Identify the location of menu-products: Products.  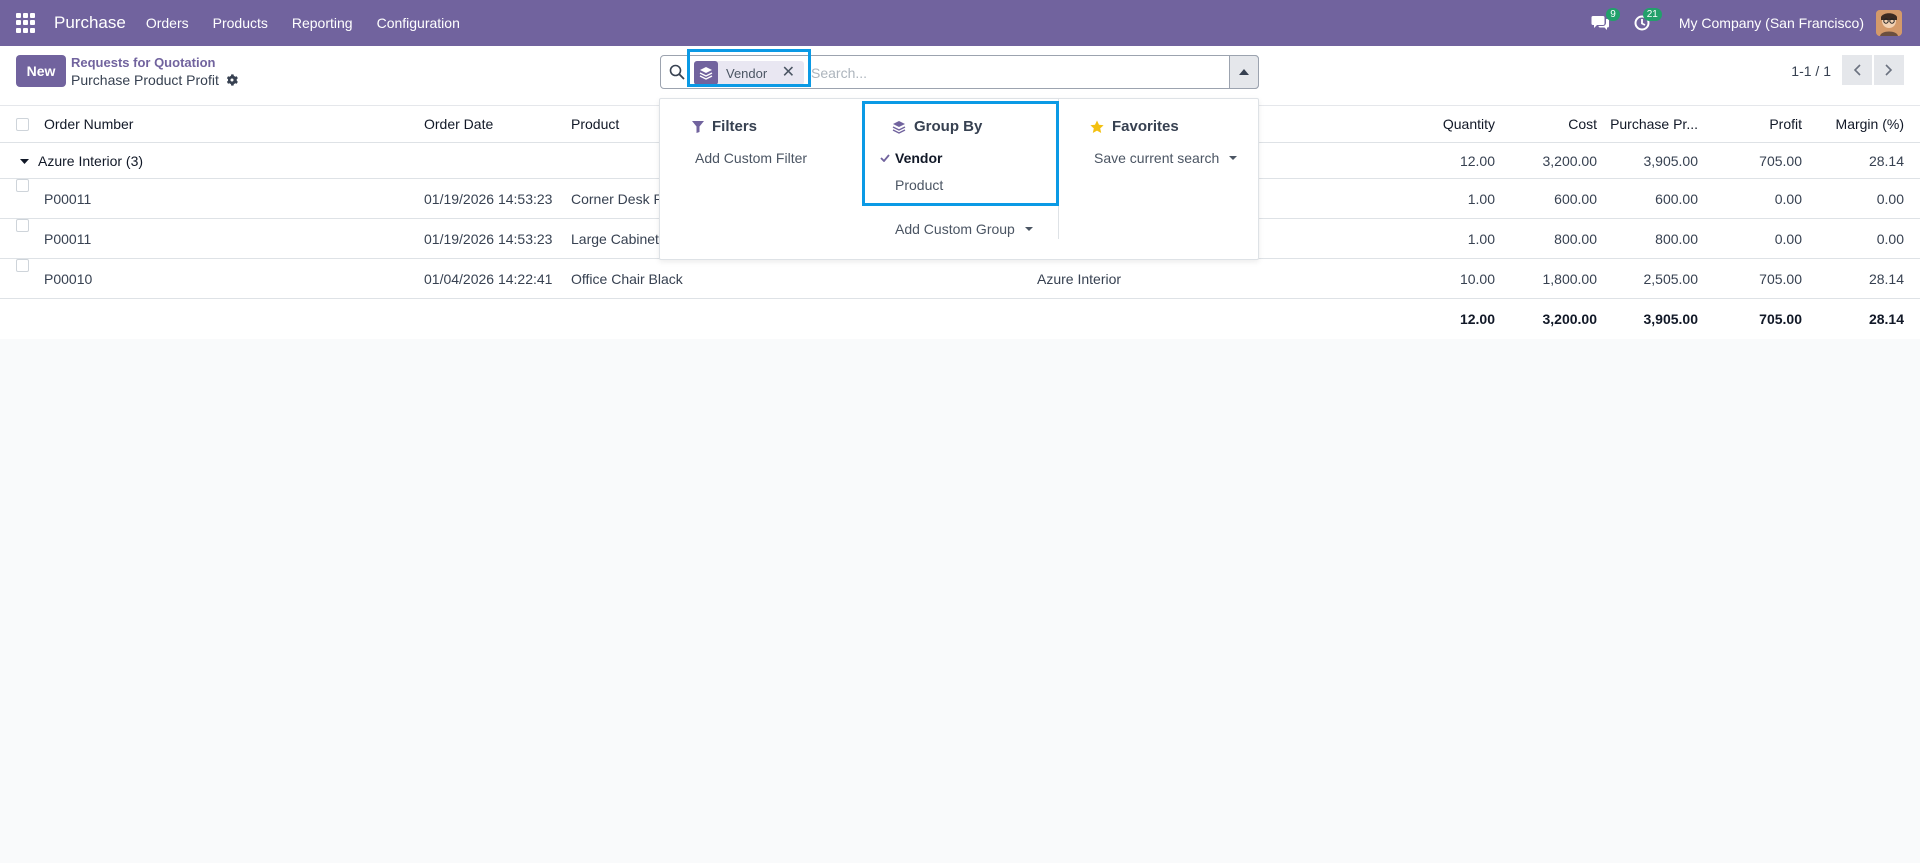
(240, 23).